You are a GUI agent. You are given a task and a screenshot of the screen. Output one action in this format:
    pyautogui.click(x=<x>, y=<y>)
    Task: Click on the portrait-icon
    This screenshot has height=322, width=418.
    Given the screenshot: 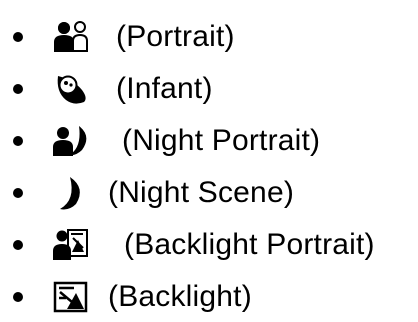 What is the action you would take?
    pyautogui.click(x=71, y=37)
    